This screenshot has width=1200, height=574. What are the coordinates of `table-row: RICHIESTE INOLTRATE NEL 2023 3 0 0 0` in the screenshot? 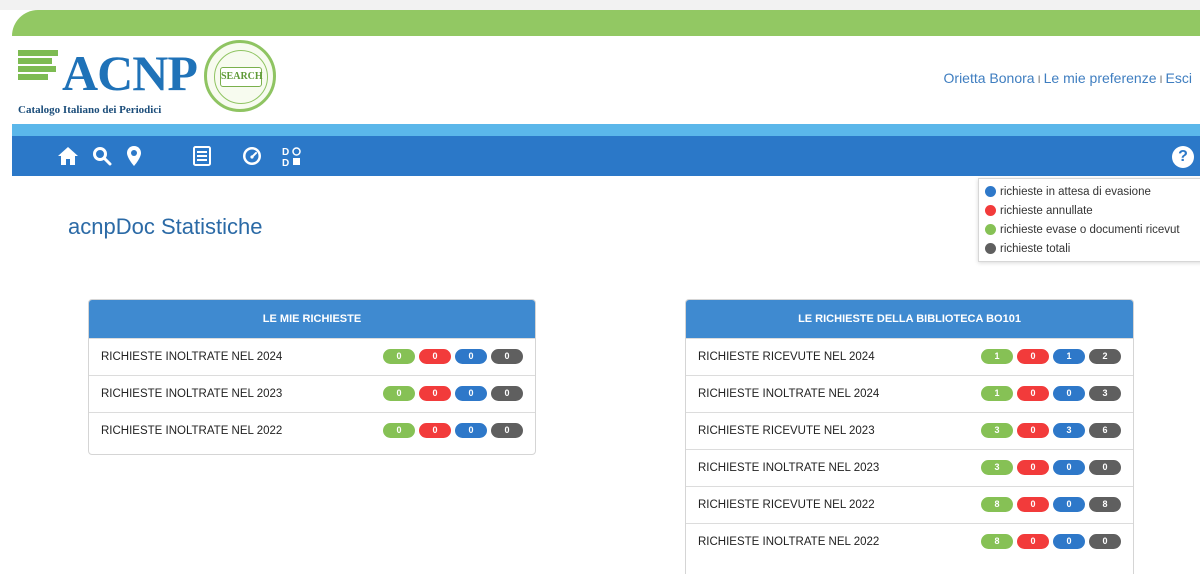 It's located at (909, 467).